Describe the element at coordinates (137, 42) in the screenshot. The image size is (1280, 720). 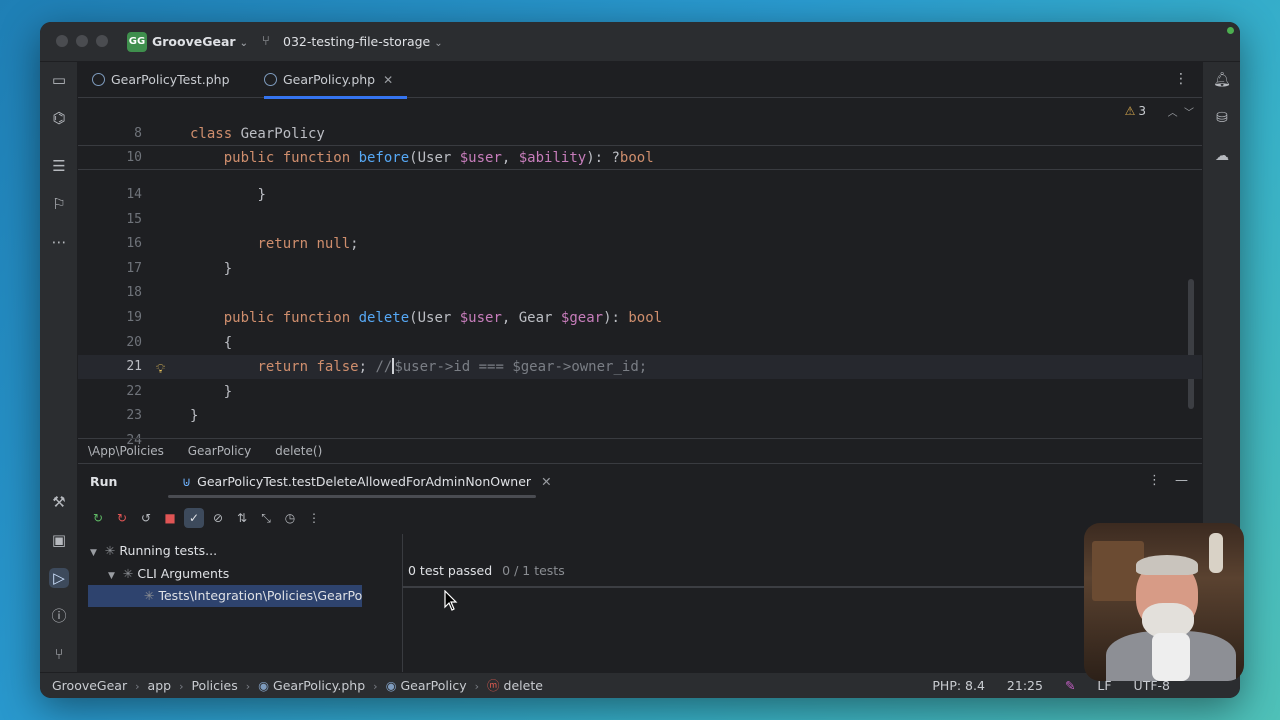
I see `project-badge: GG` at that location.